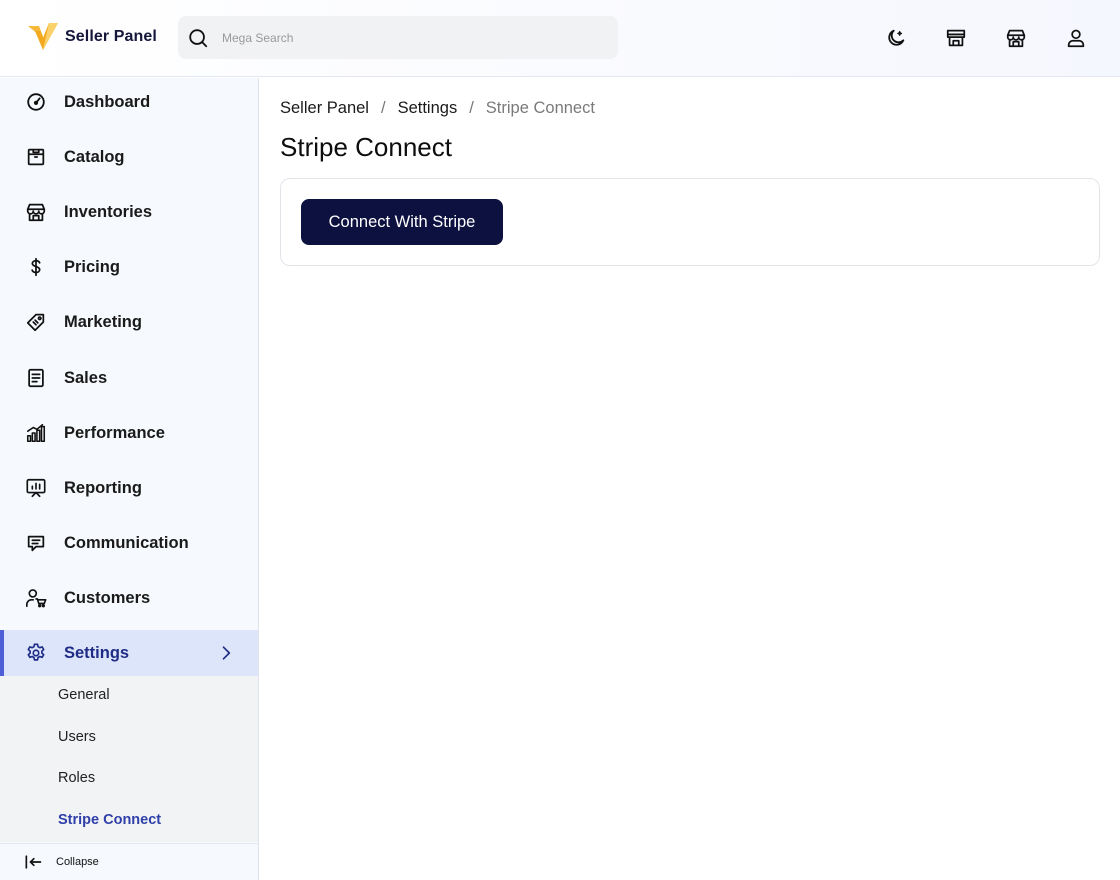 The image size is (1120, 880). What do you see at coordinates (198, 37) in the screenshot?
I see `search-icon` at bounding box center [198, 37].